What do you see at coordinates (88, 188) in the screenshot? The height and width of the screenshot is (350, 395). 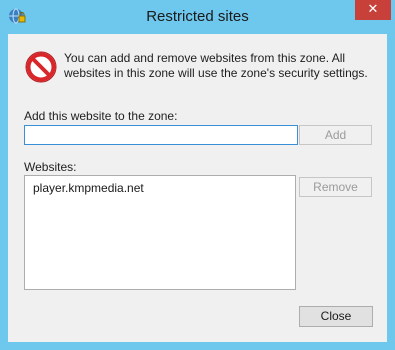 I see `list-item: player.kmpmedia.net` at bounding box center [88, 188].